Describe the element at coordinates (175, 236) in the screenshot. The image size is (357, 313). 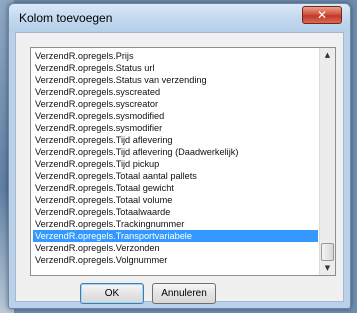
I see `list-item: VerzendR.opregels.Transportvariabele` at that location.